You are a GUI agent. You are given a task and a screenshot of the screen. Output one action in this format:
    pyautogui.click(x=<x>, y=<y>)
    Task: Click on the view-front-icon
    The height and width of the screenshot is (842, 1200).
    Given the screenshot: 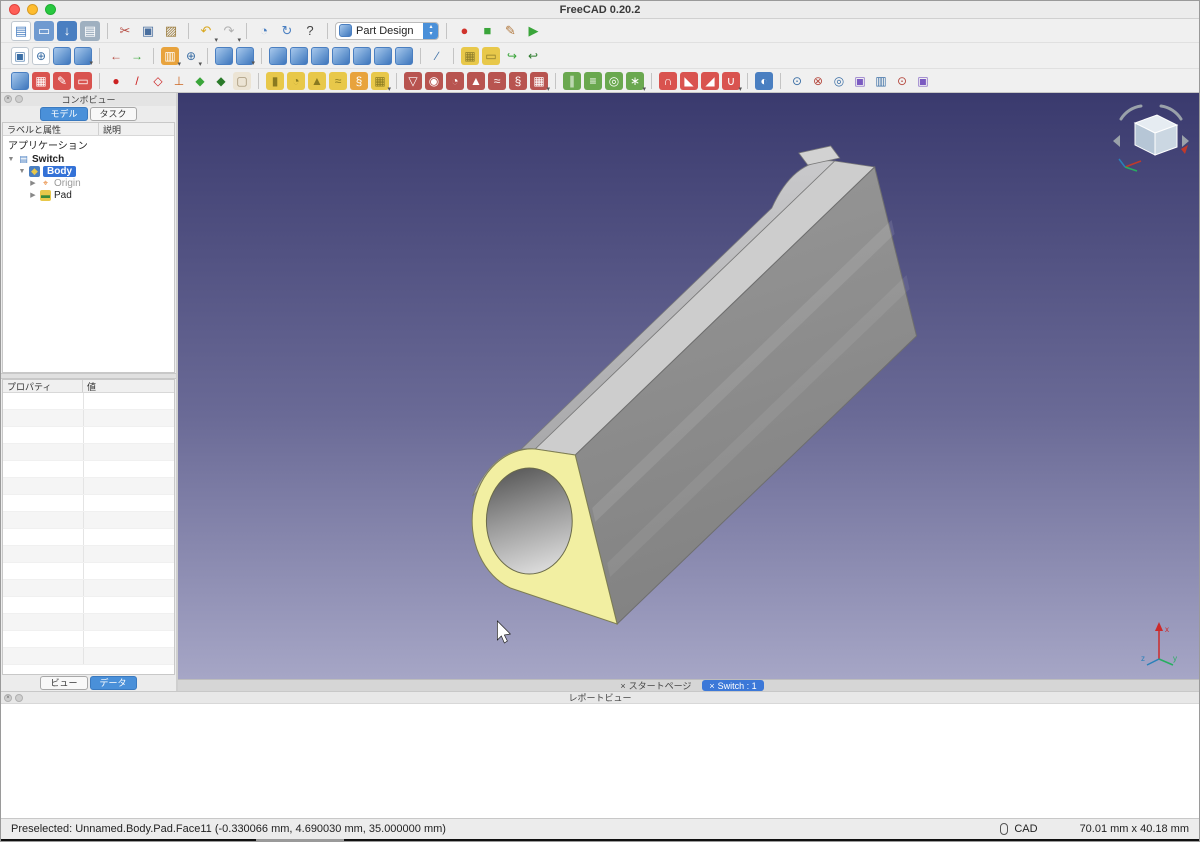 What is the action you would take?
    pyautogui.click(x=278, y=55)
    